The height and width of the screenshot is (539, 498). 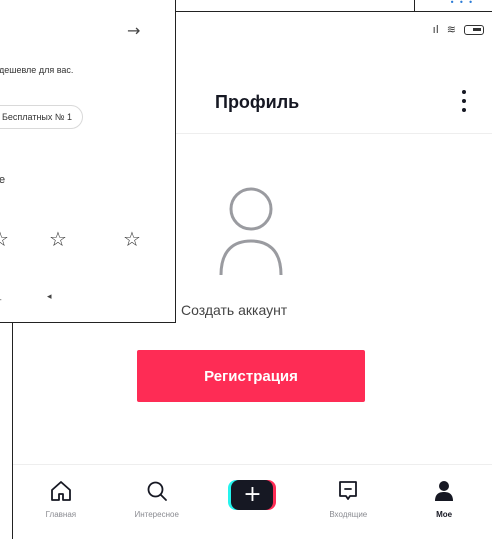 I want to click on panel-dash: -, so click(x=1, y=299).